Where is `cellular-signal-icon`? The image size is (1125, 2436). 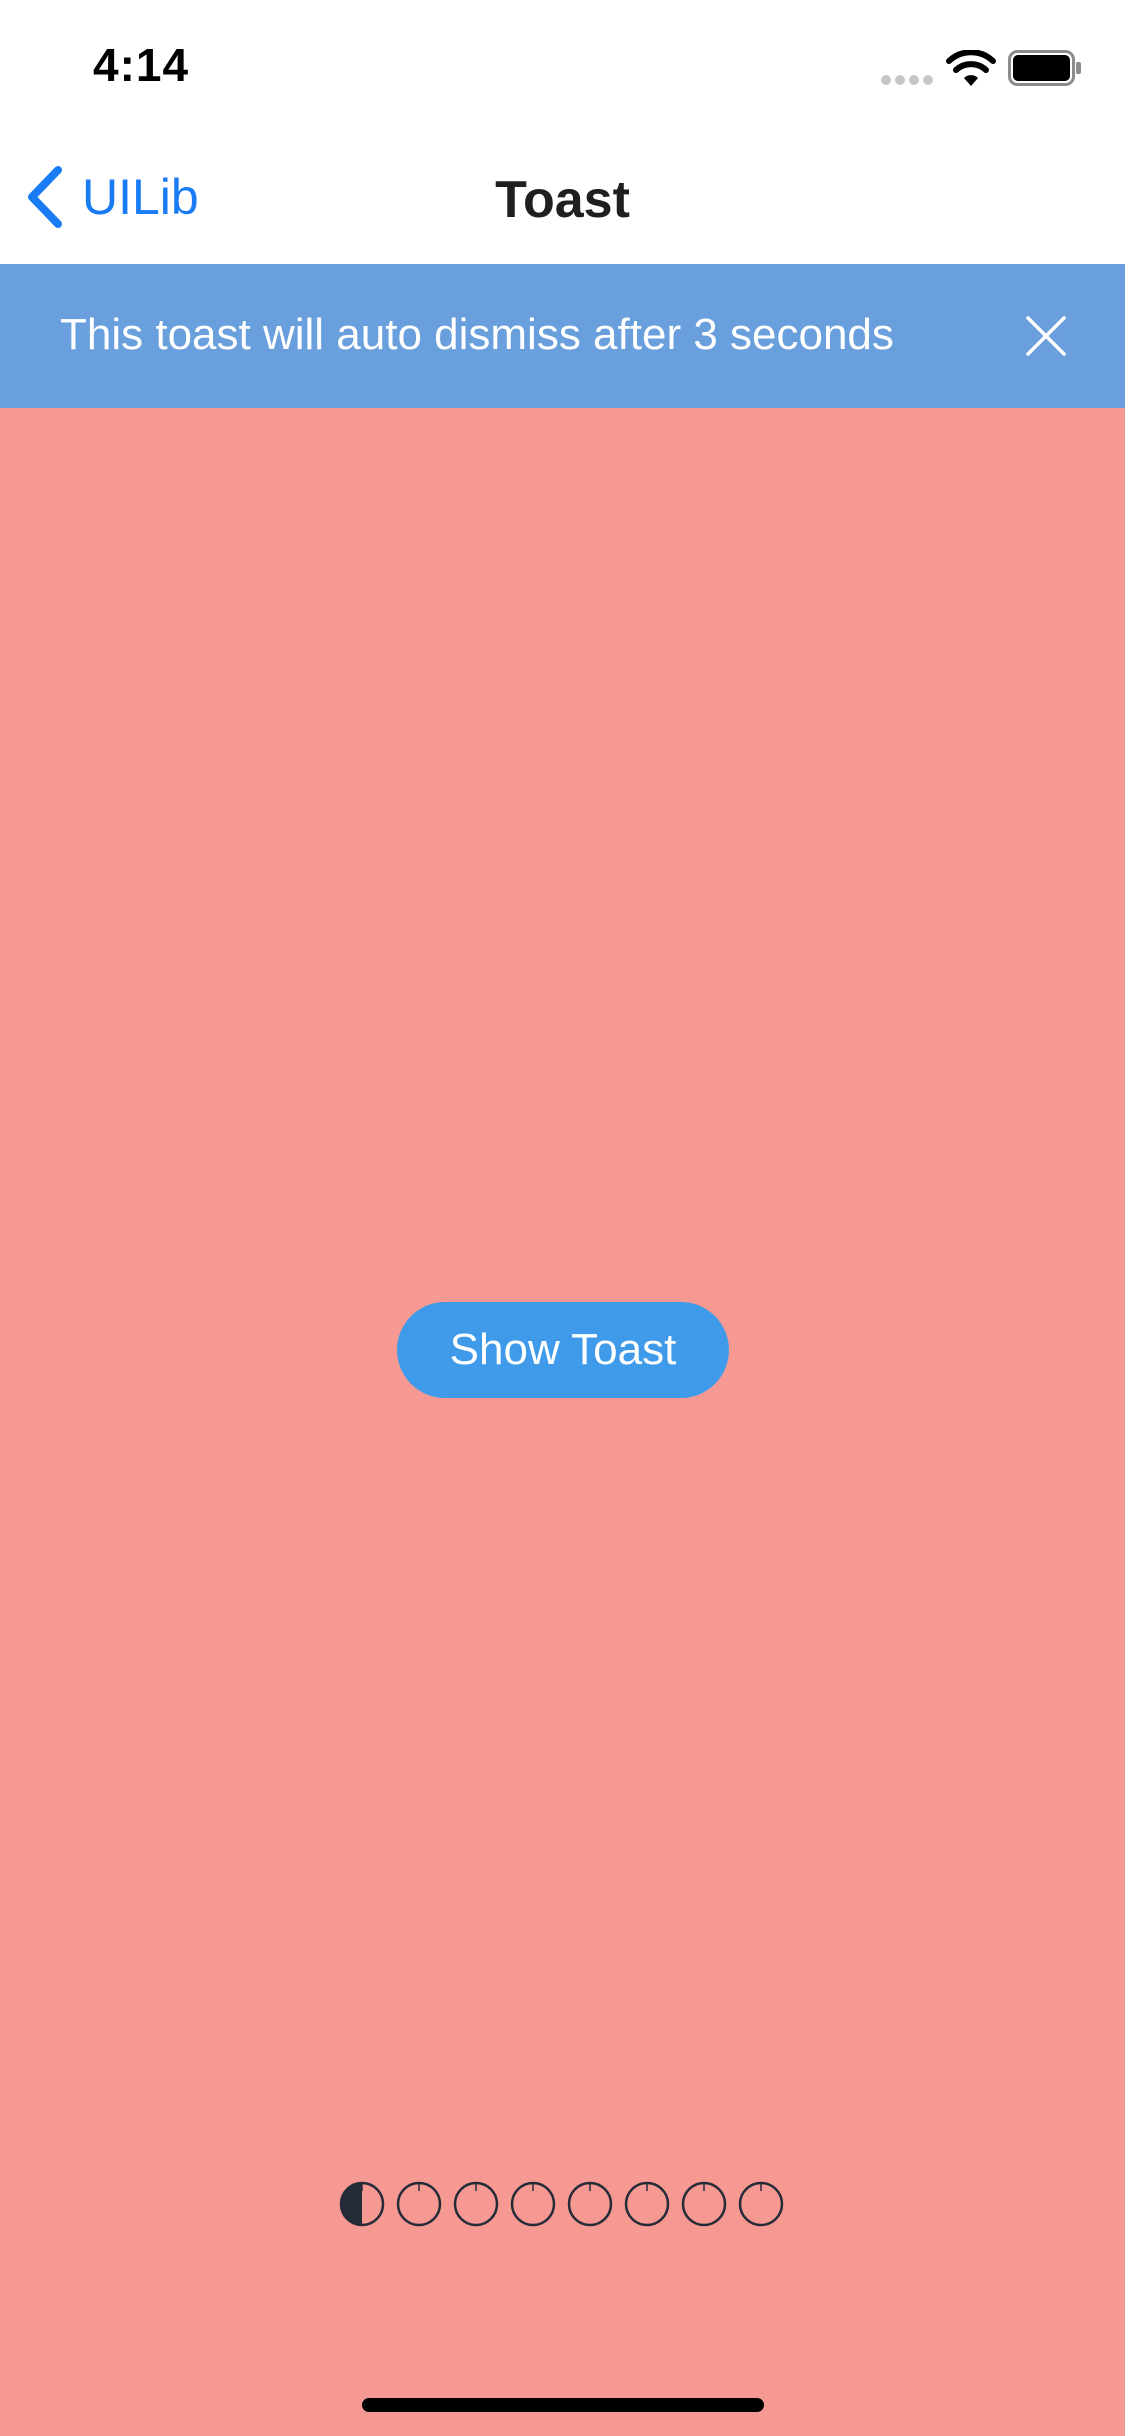 cellular-signal-icon is located at coordinates (907, 80).